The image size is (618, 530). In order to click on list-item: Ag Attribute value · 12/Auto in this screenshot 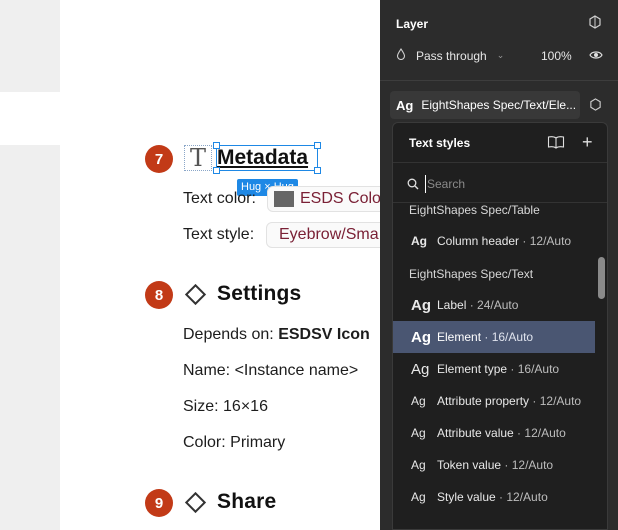, I will do `click(494, 433)`.